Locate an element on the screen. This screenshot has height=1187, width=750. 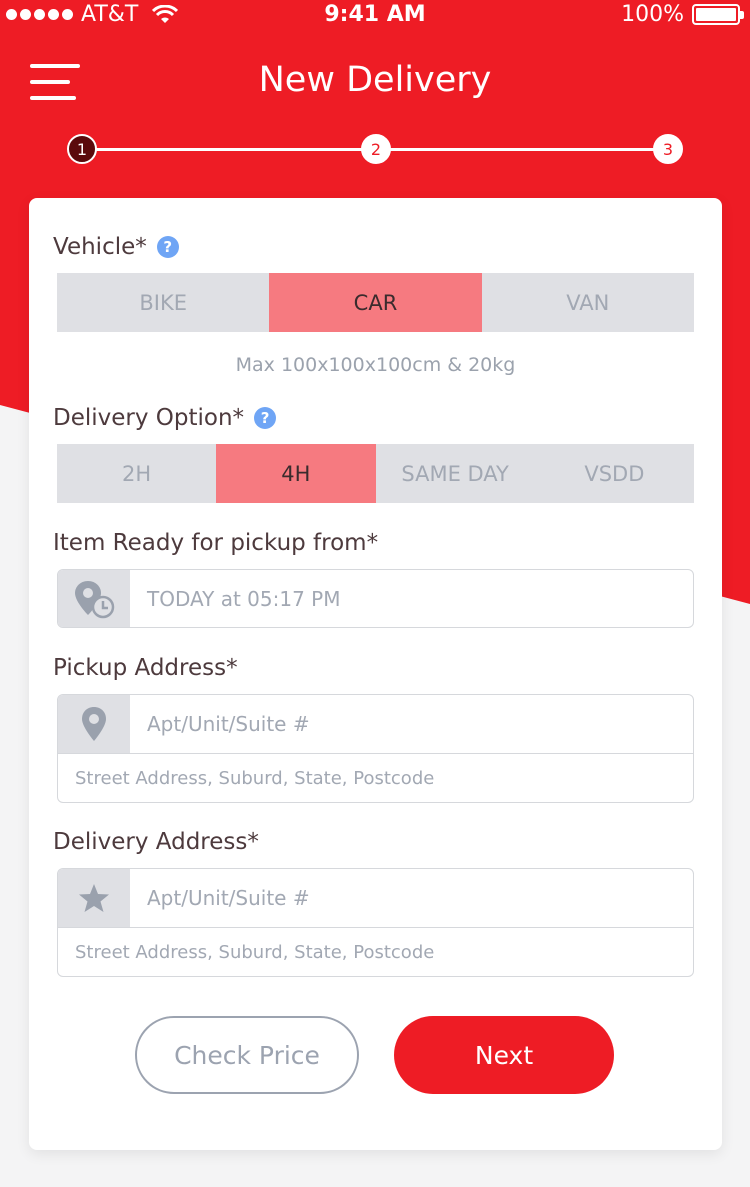
delivery-unit-input: Apt/Unit/Suite # is located at coordinates (411, 898).